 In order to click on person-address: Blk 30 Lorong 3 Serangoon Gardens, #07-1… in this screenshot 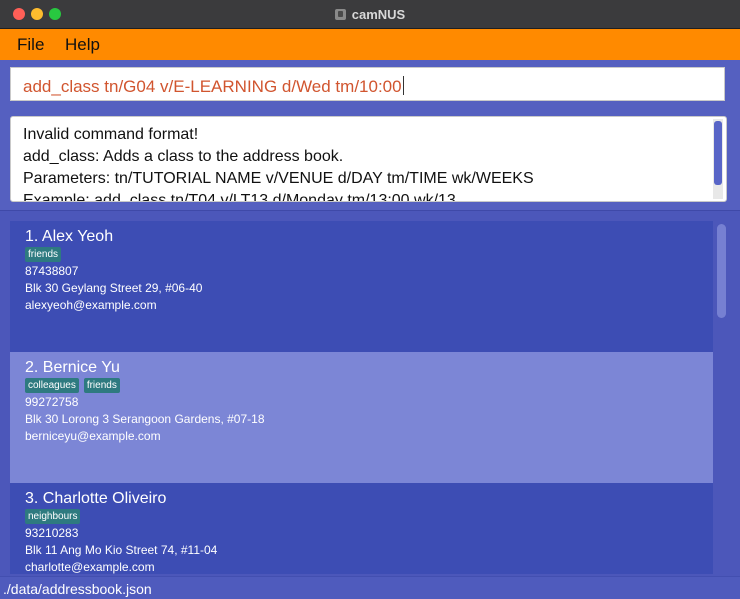, I will do `click(145, 419)`.